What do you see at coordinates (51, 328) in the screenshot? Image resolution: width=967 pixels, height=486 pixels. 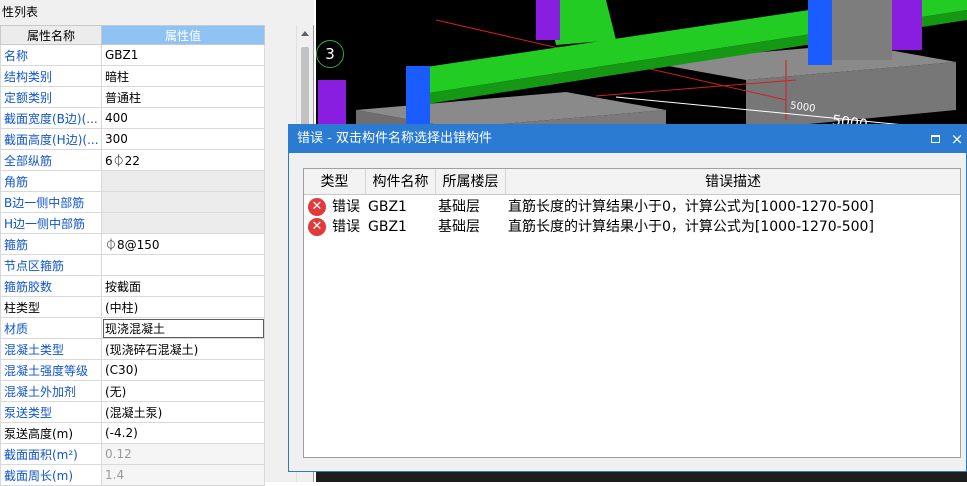 I see `property-label: 材质` at bounding box center [51, 328].